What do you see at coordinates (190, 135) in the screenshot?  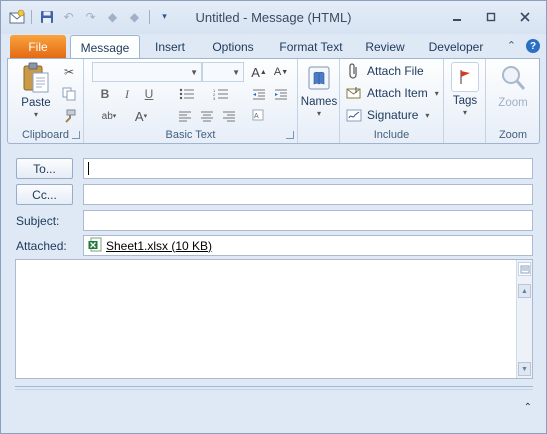 I see `basic-text-group-label: Basic Text` at bounding box center [190, 135].